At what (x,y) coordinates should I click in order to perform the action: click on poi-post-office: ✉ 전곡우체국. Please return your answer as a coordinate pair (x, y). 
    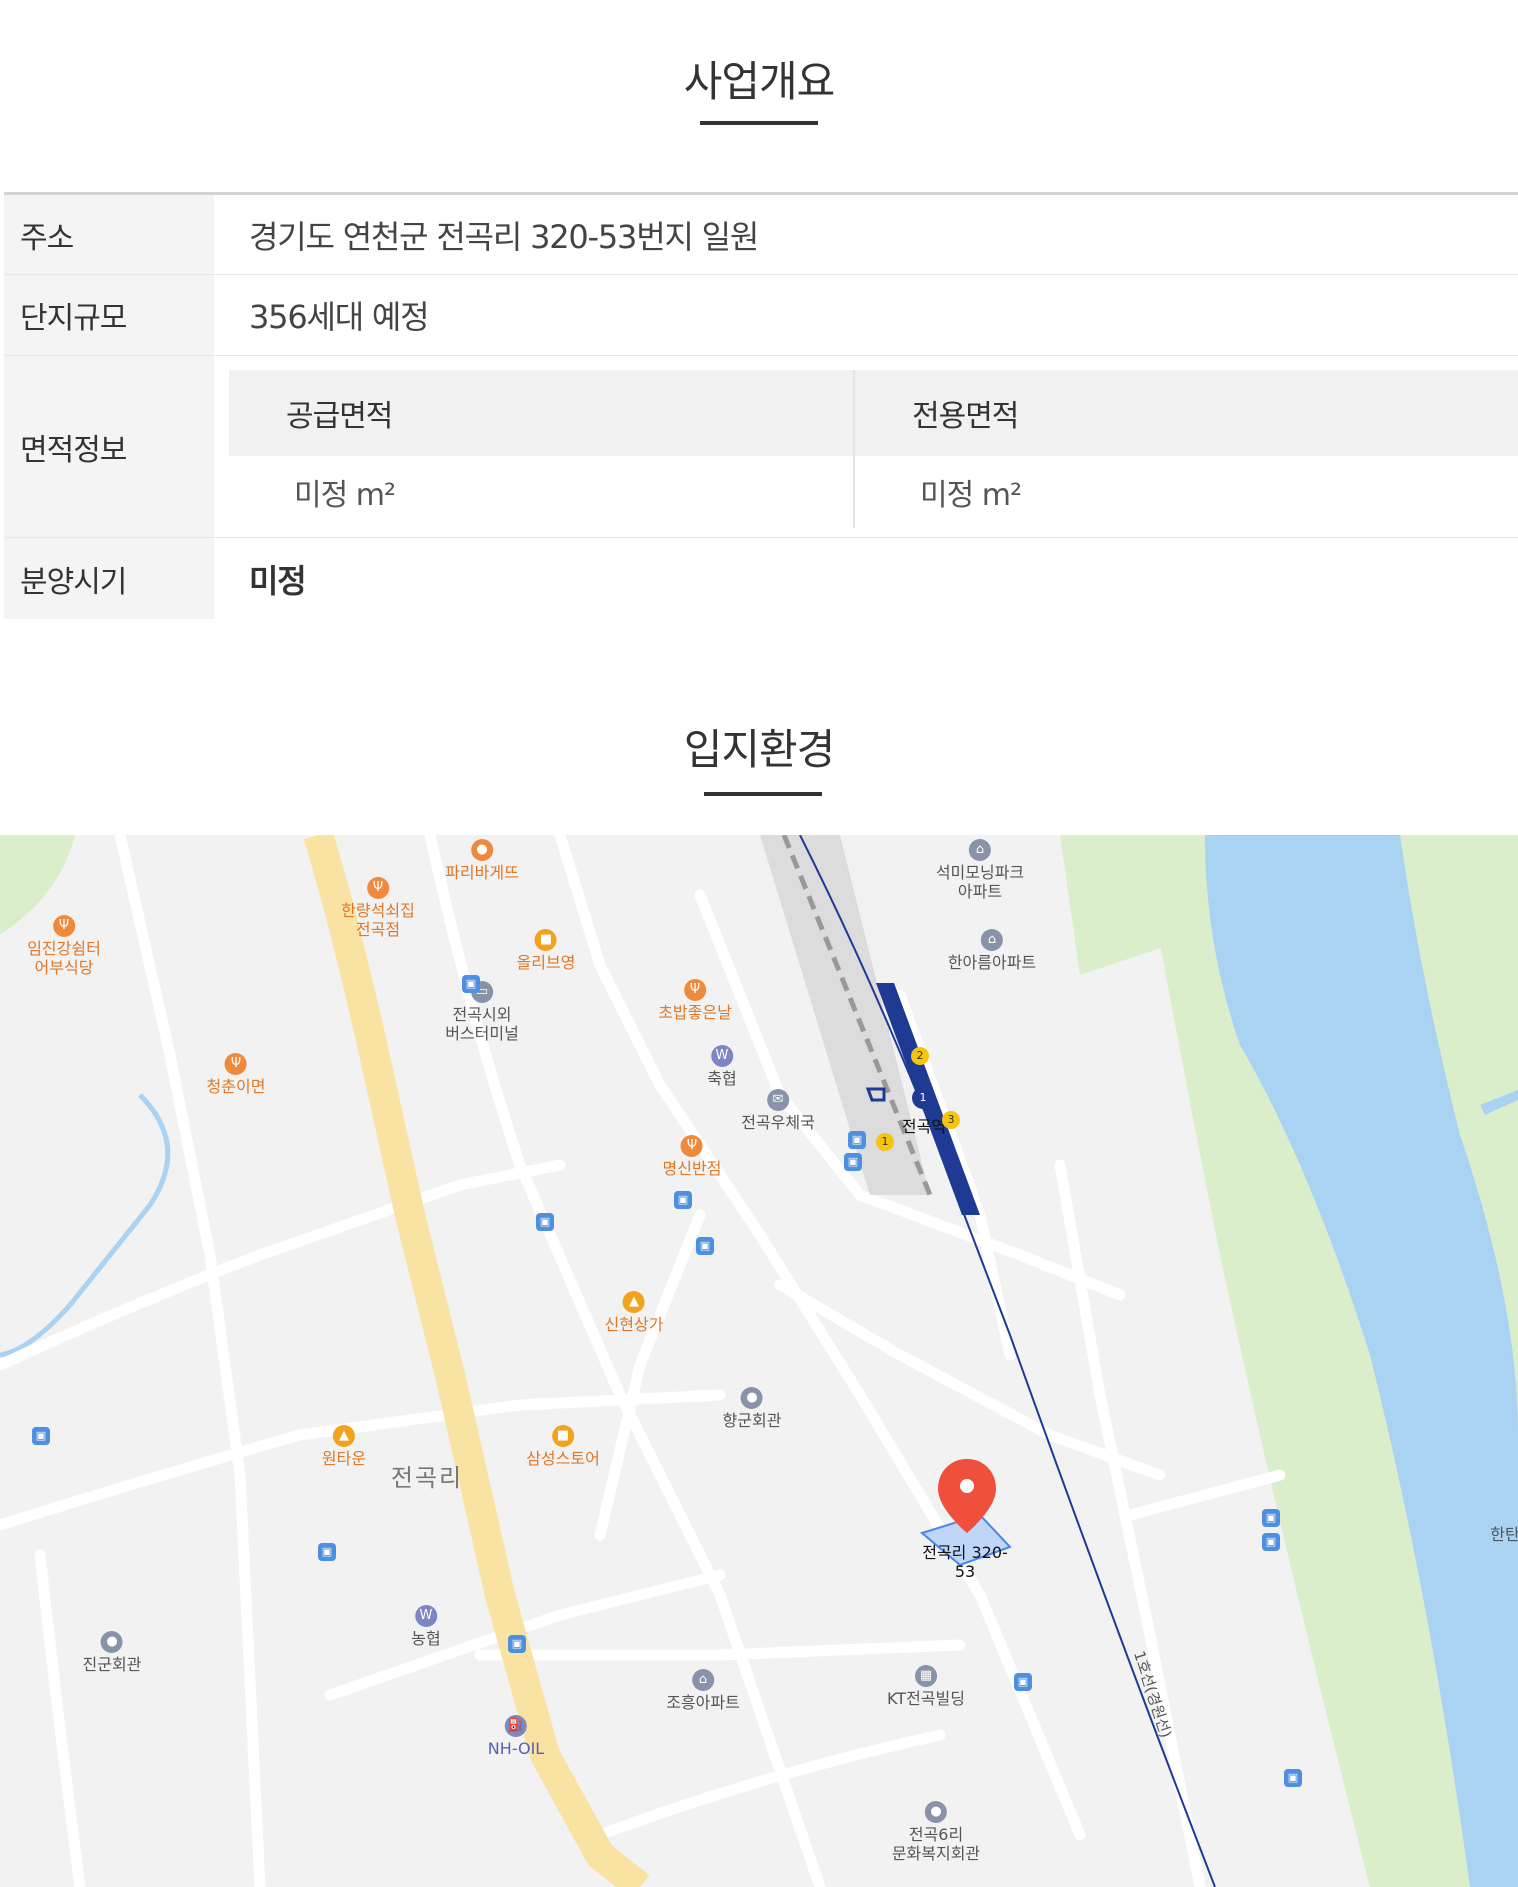
    Looking at the image, I should click on (778, 1110).